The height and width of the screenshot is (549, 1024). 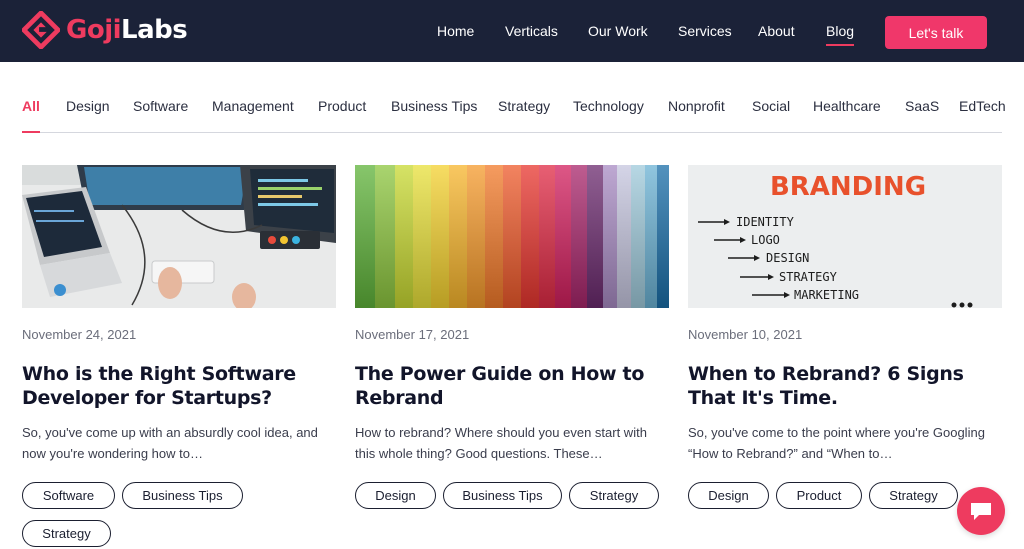 I want to click on category-tab-design: Design, so click(x=88, y=106).